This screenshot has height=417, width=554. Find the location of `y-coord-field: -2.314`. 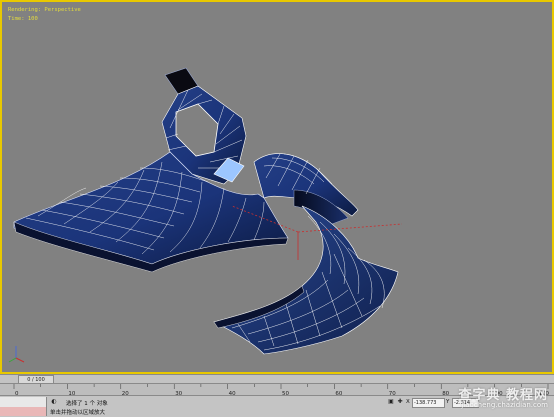

y-coord-field: -2.314 is located at coordinates (465, 403).